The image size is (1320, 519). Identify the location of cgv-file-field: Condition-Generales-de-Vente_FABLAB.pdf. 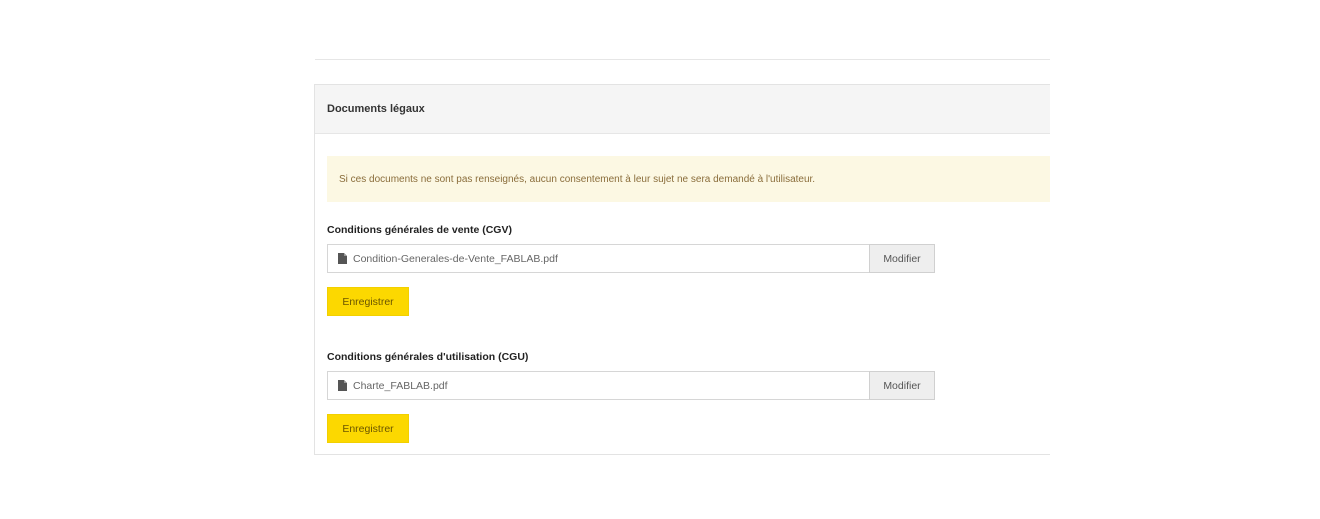
(598, 258).